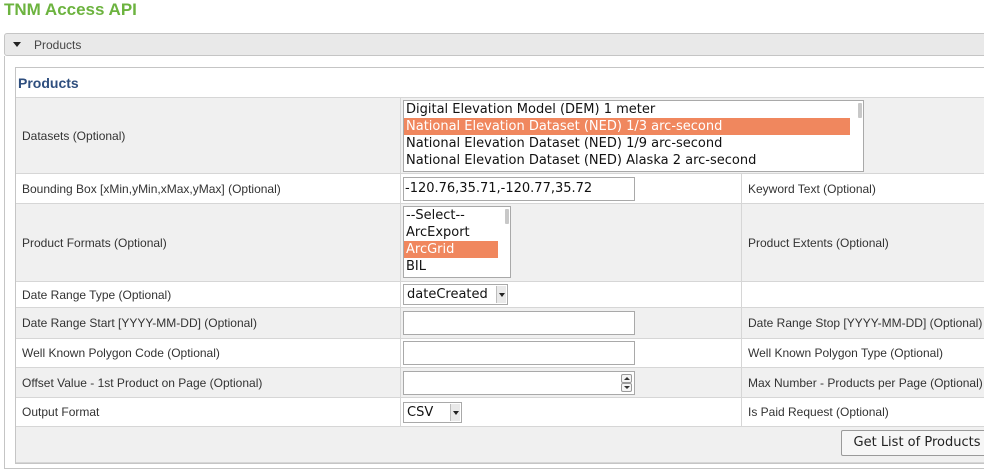  Describe the element at coordinates (451, 215) in the screenshot. I see `format-option: --Select--` at that location.